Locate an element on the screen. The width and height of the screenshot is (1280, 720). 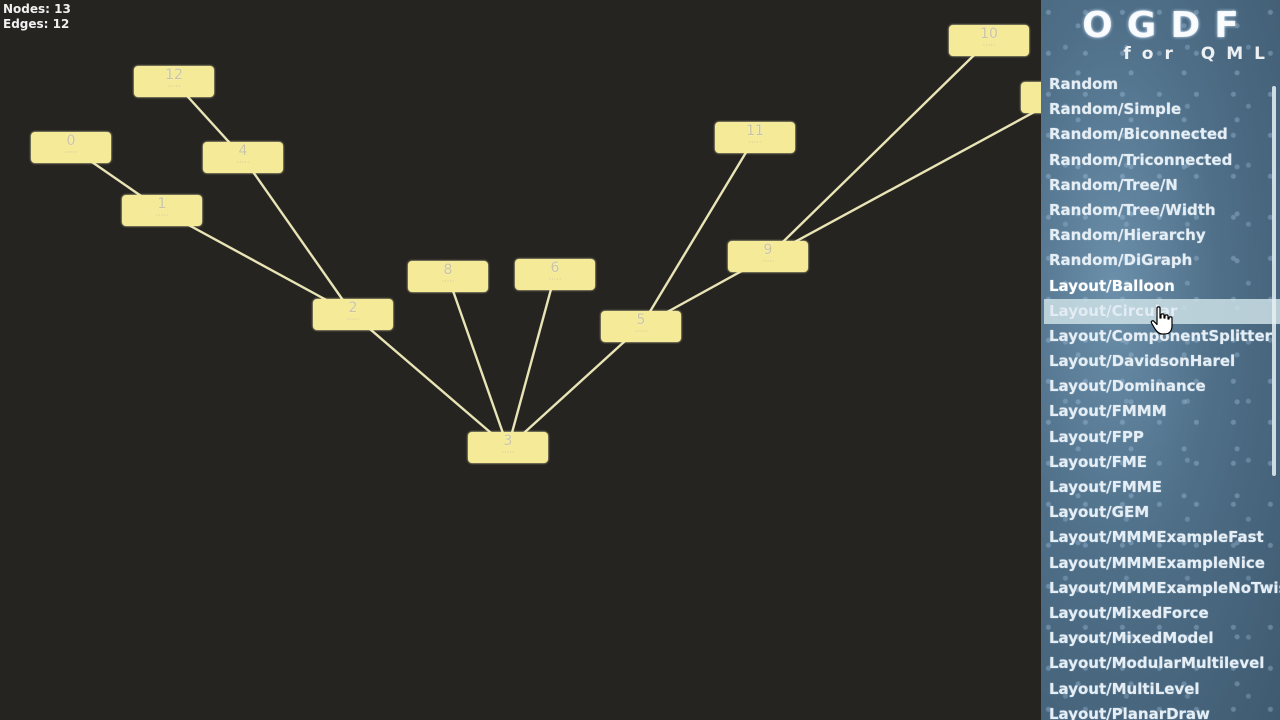
graph-node-2: 2 ····· is located at coordinates (353, 314).